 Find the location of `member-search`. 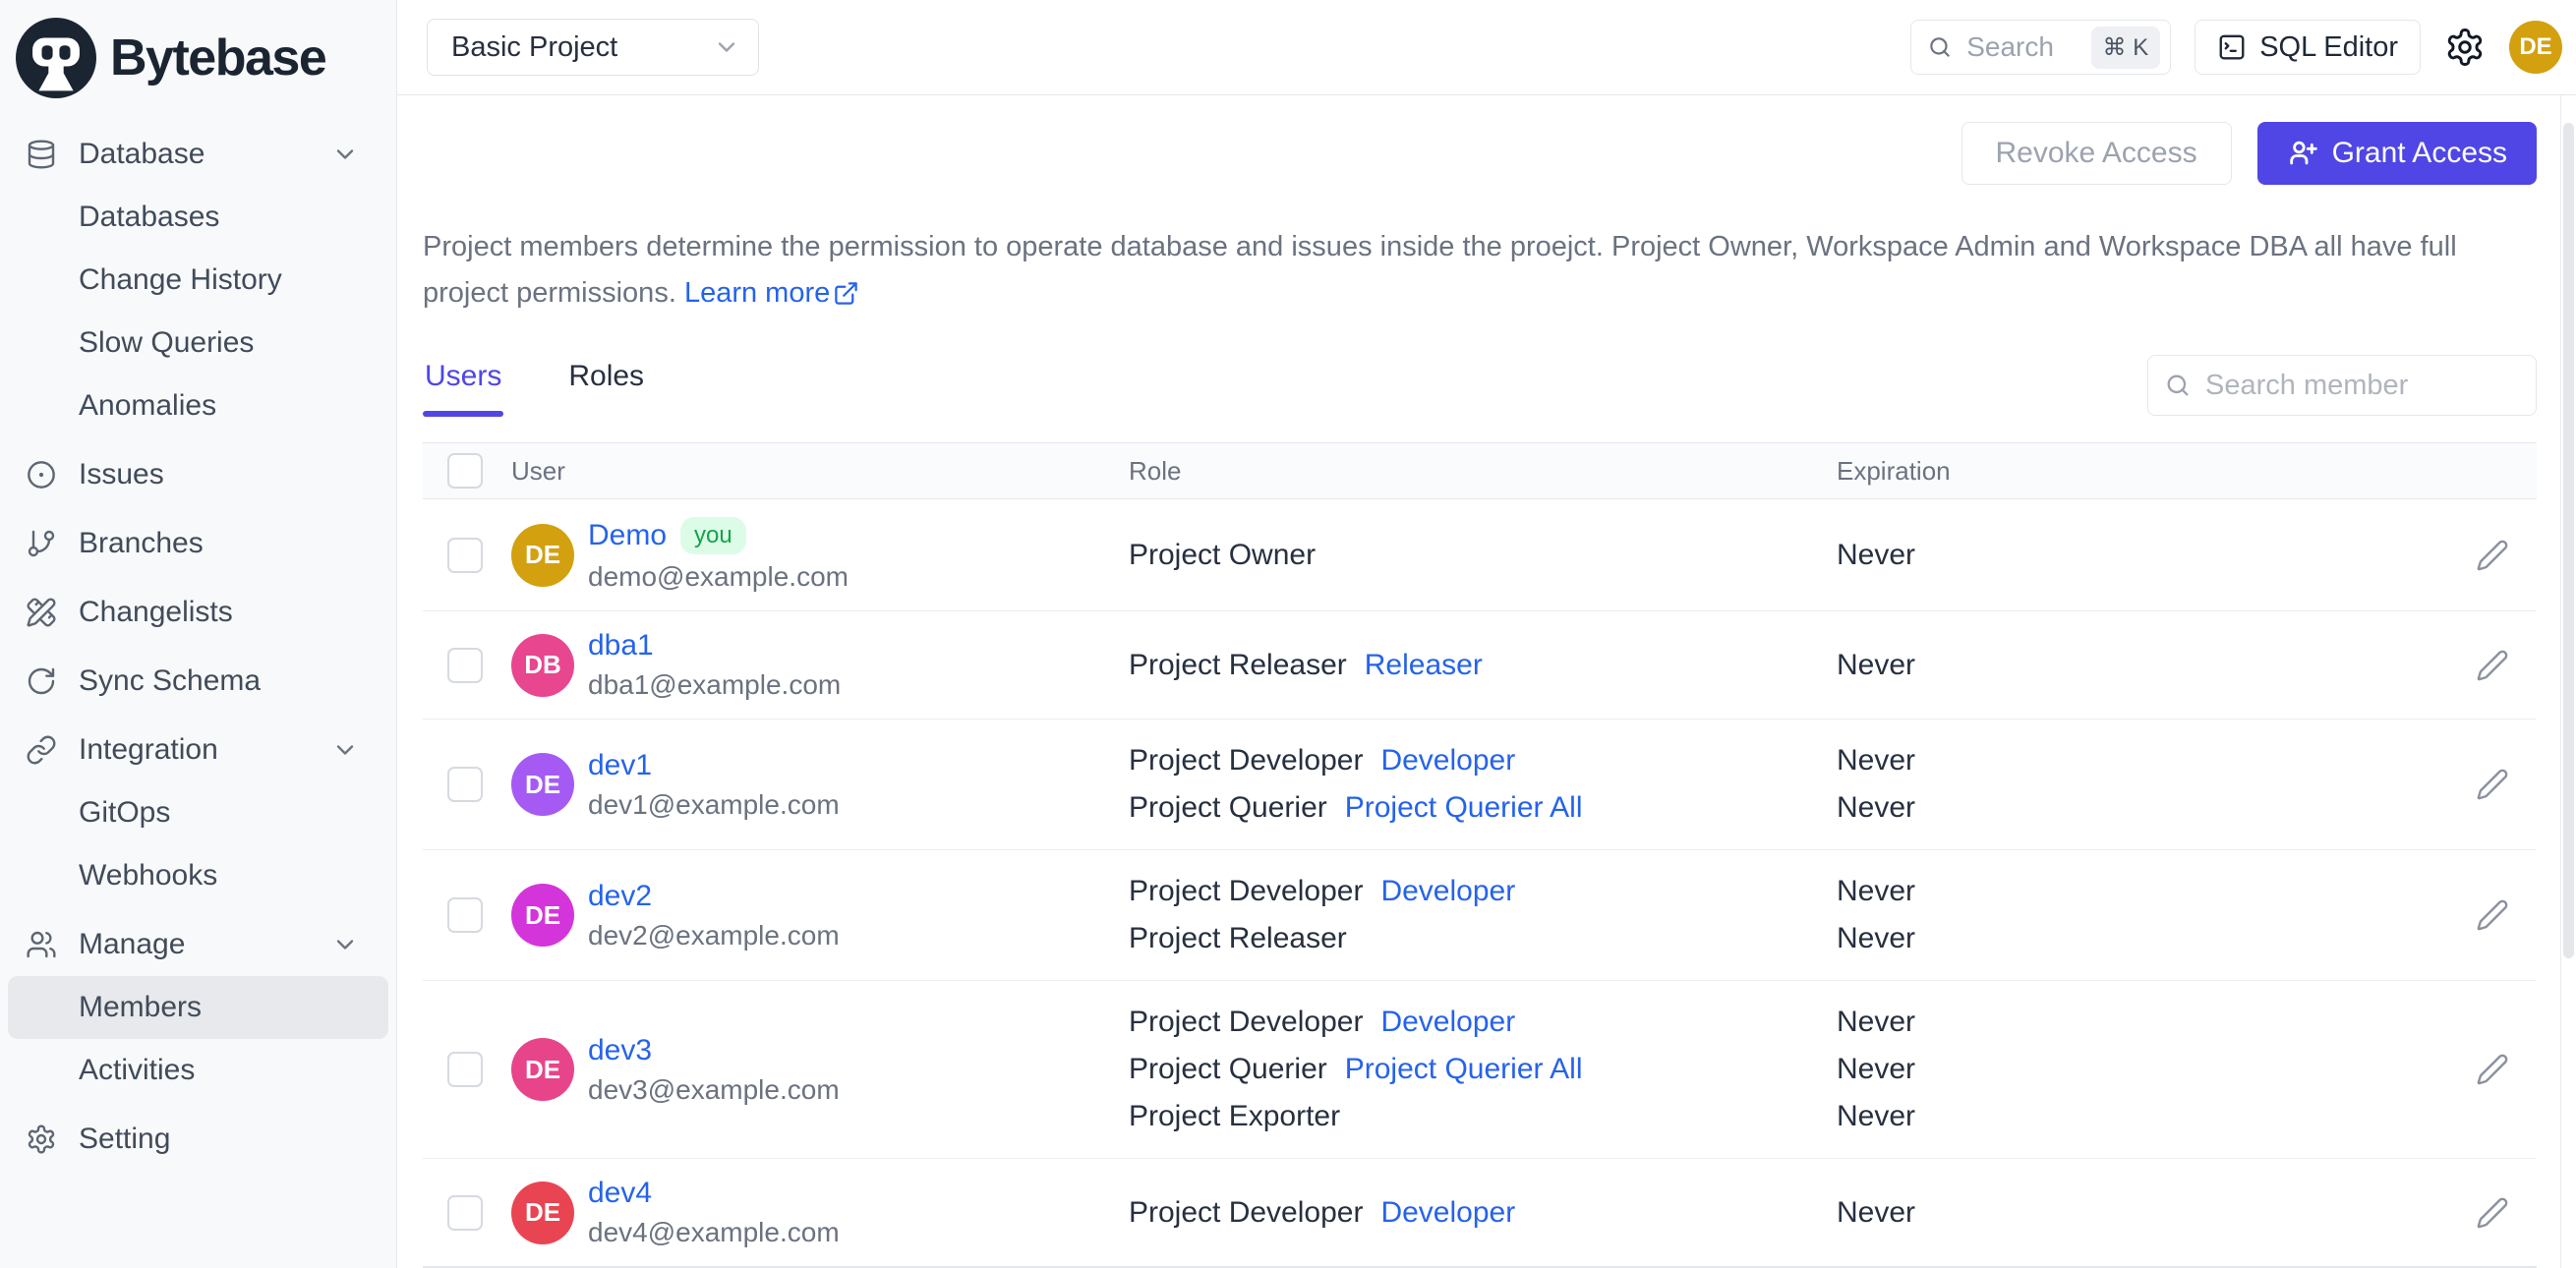

member-search is located at coordinates (2342, 385).